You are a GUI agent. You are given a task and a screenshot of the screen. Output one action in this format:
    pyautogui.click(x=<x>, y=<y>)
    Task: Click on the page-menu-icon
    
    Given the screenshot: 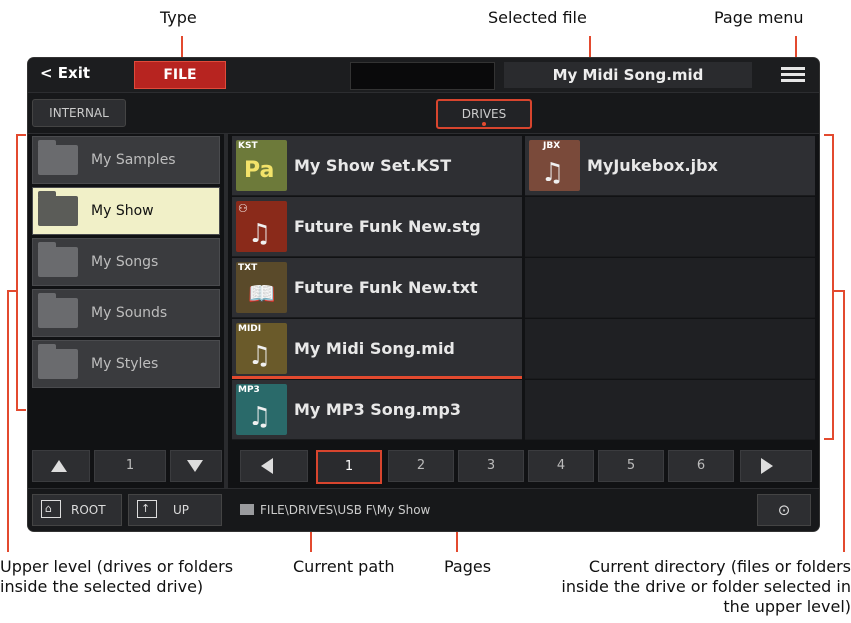 What is the action you would take?
    pyautogui.click(x=793, y=76)
    